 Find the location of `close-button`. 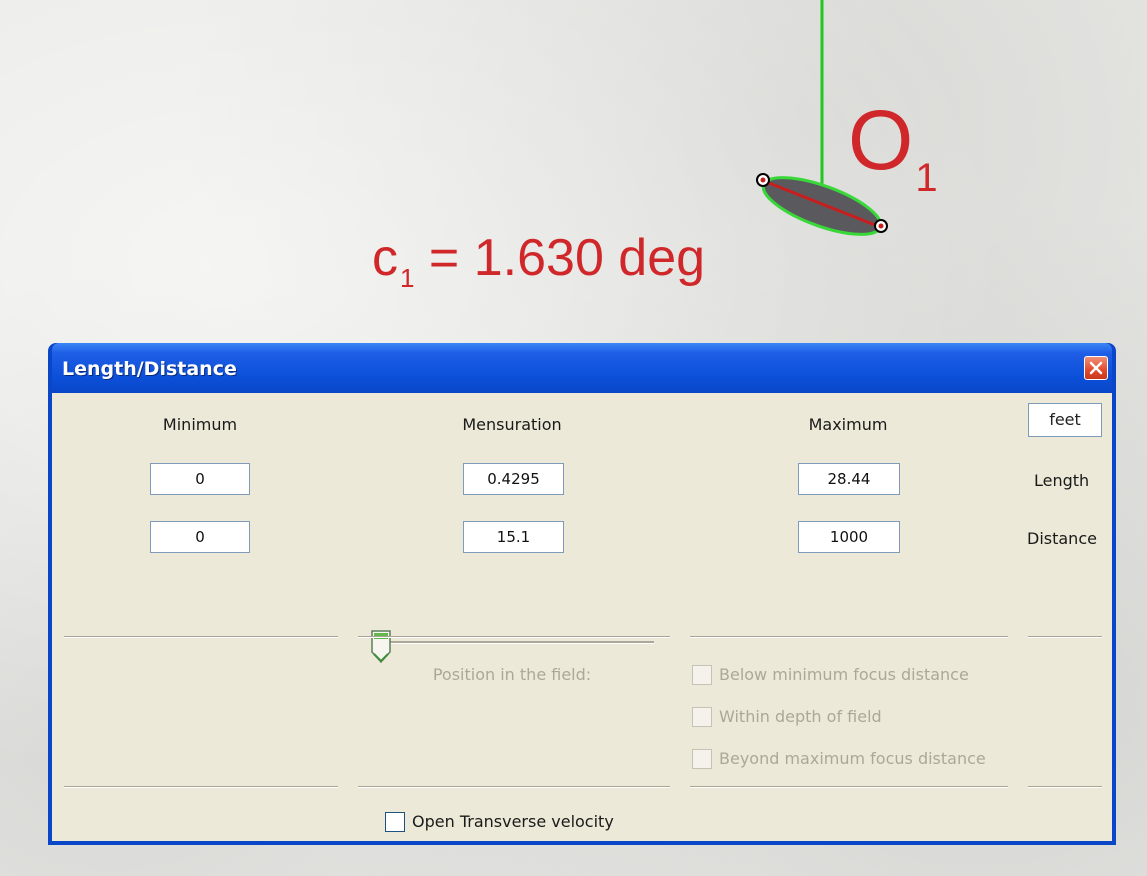

close-button is located at coordinates (1096, 368).